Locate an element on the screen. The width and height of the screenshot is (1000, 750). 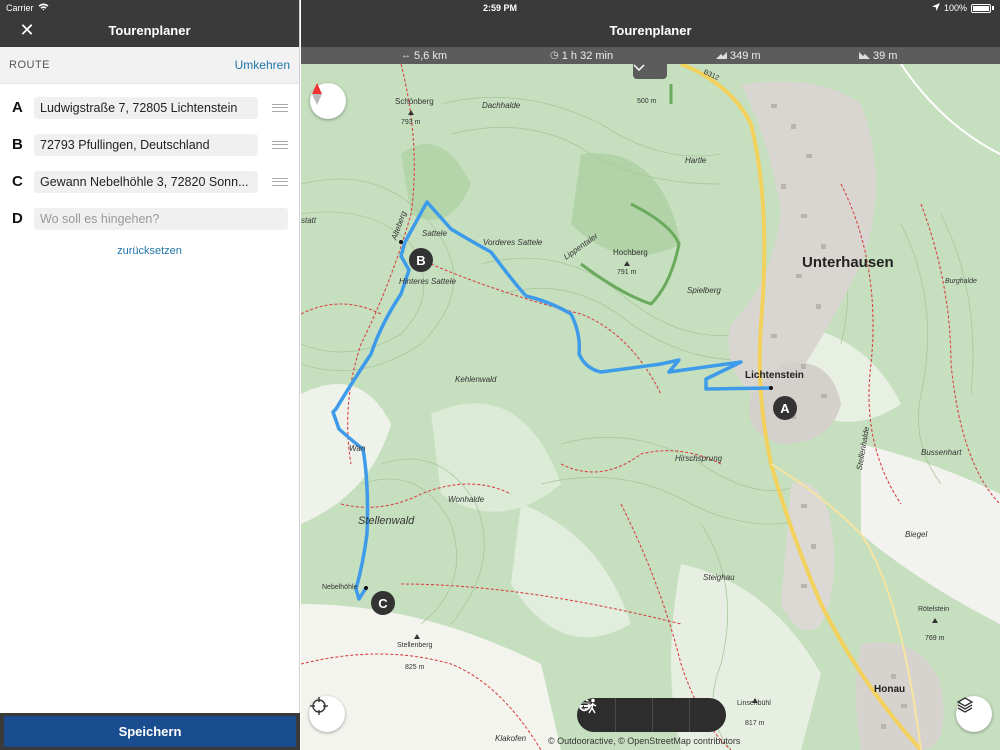
town-label: Unterhausen is located at coordinates (848, 262).